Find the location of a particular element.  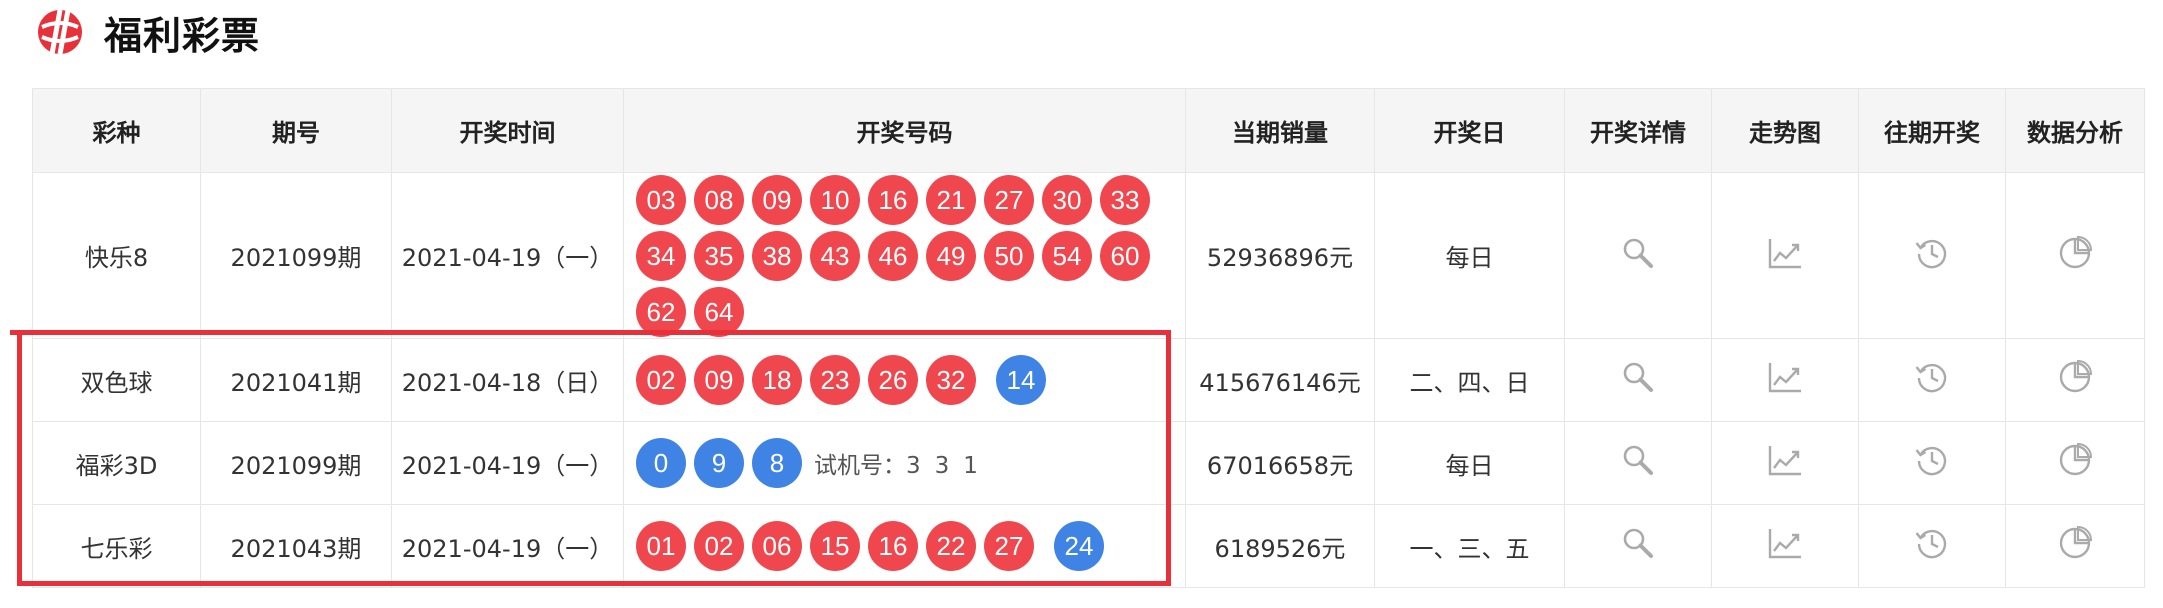

winning-numbers-cell: 02 09 18 23 26 32 14 is located at coordinates (904, 380).